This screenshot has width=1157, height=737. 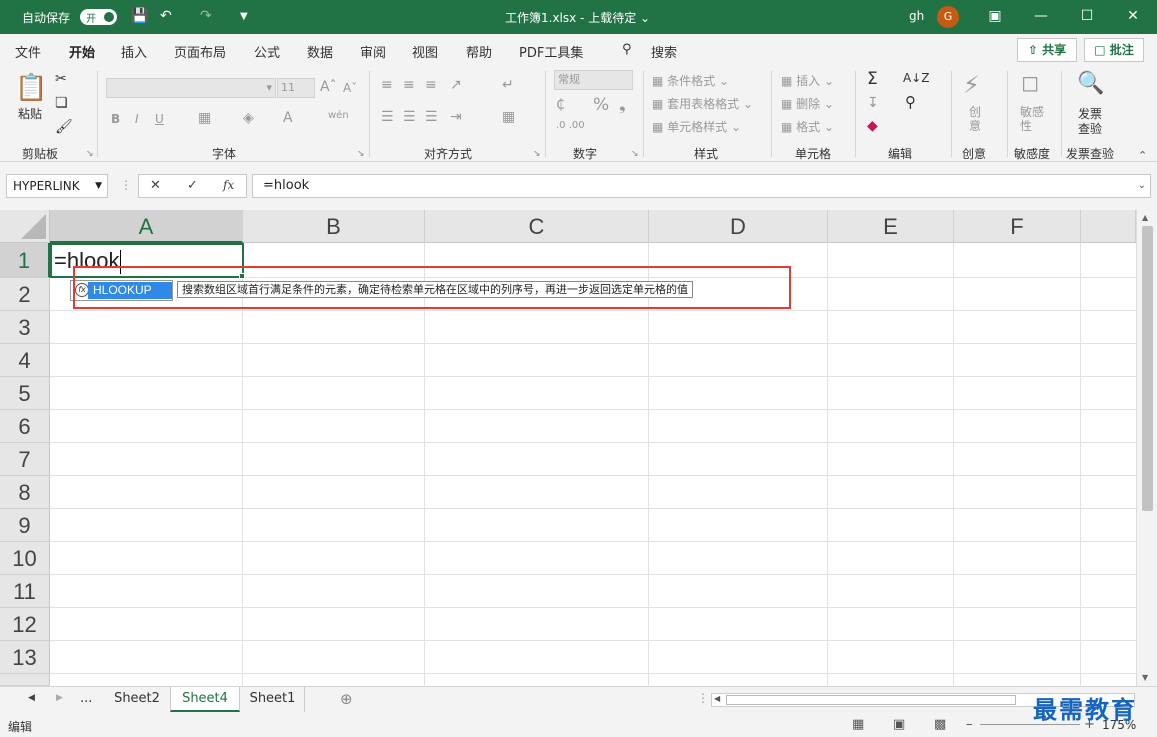 What do you see at coordinates (431, 85) in the screenshot?
I see `align-bottom-icon: ≡` at bounding box center [431, 85].